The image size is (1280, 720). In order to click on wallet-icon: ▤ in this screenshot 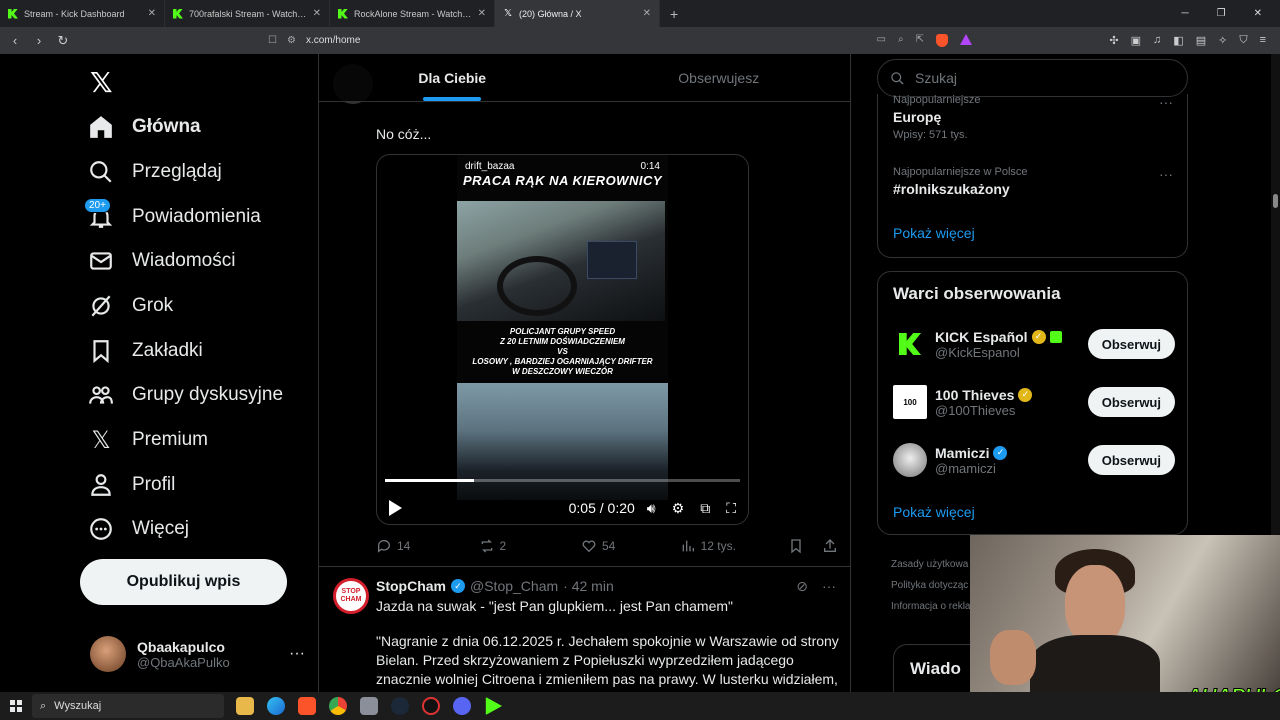, I will do `click(1201, 40)`.